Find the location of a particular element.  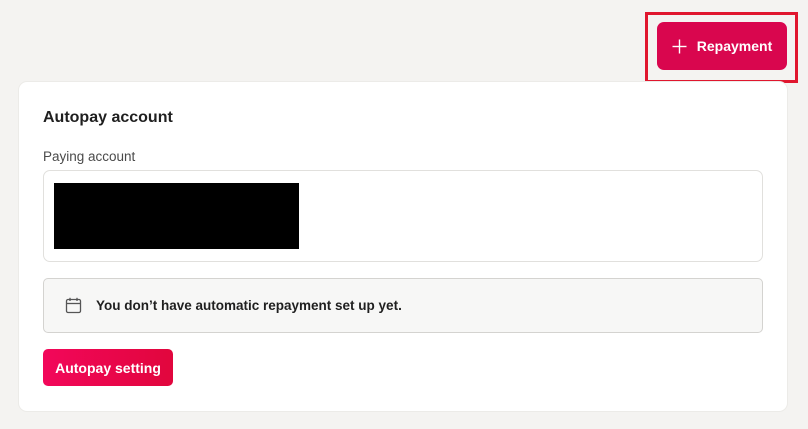

redacted-account-info is located at coordinates (176, 216).